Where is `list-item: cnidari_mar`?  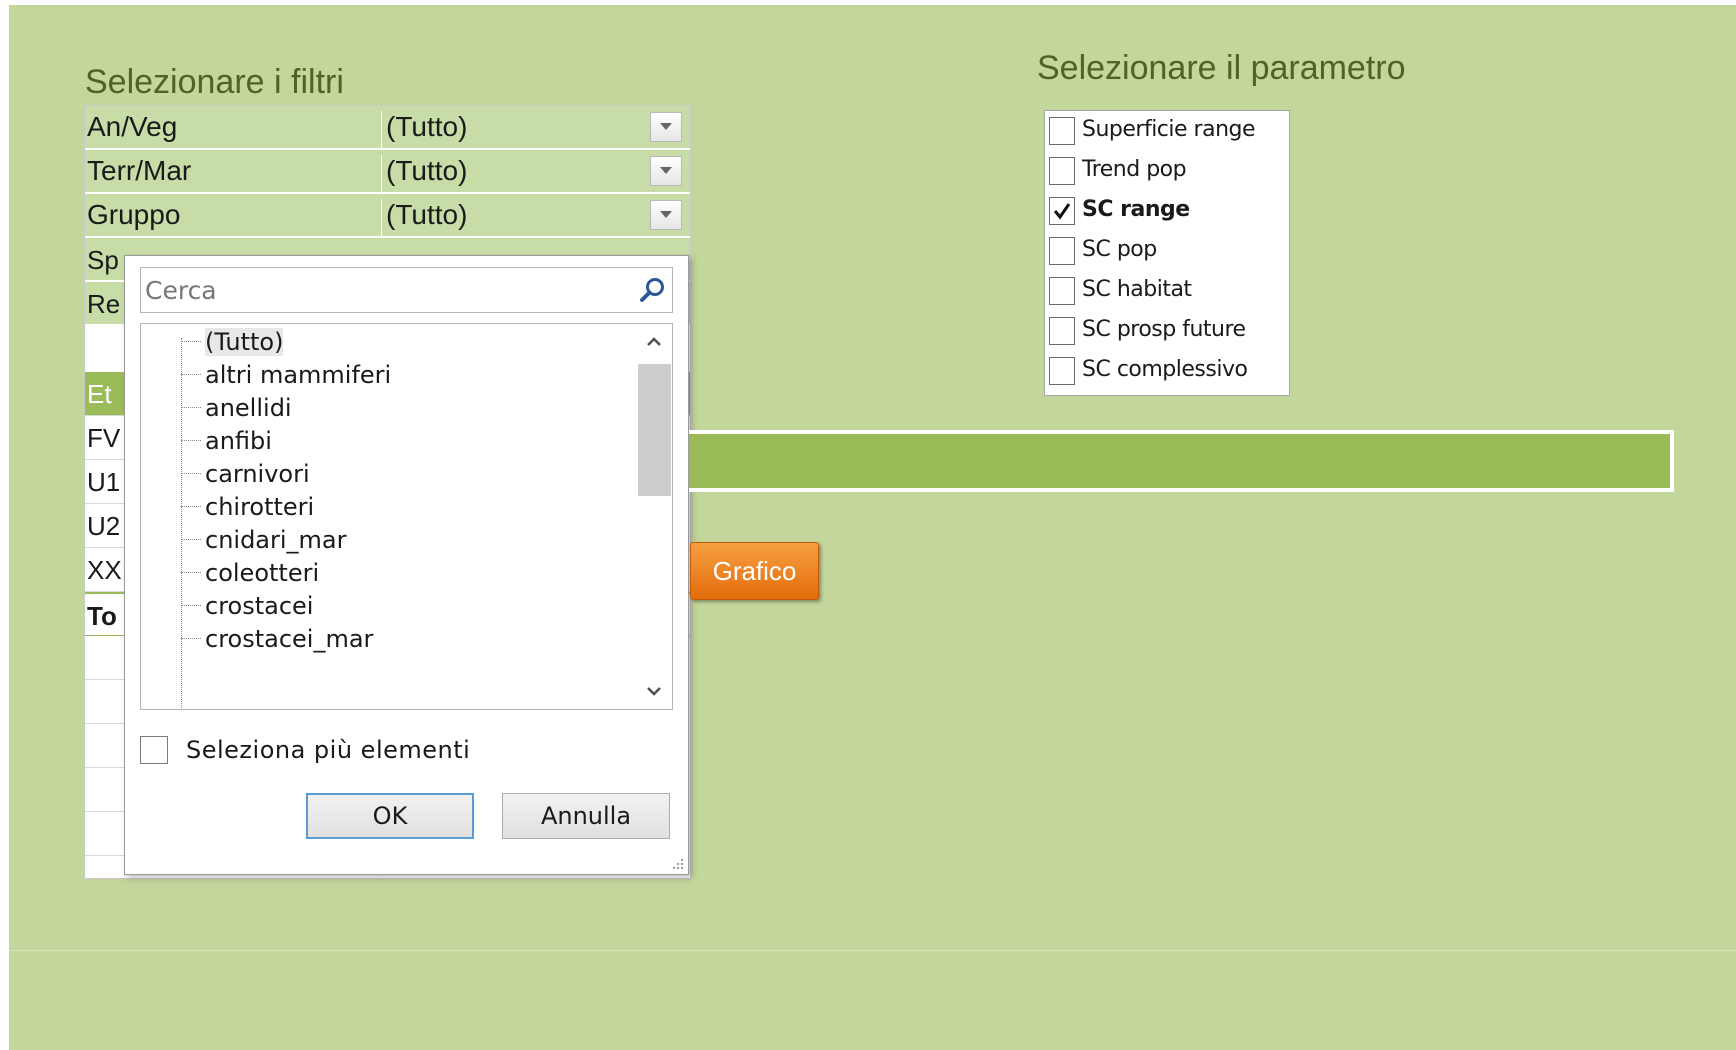 list-item: cnidari_mar is located at coordinates (401, 540).